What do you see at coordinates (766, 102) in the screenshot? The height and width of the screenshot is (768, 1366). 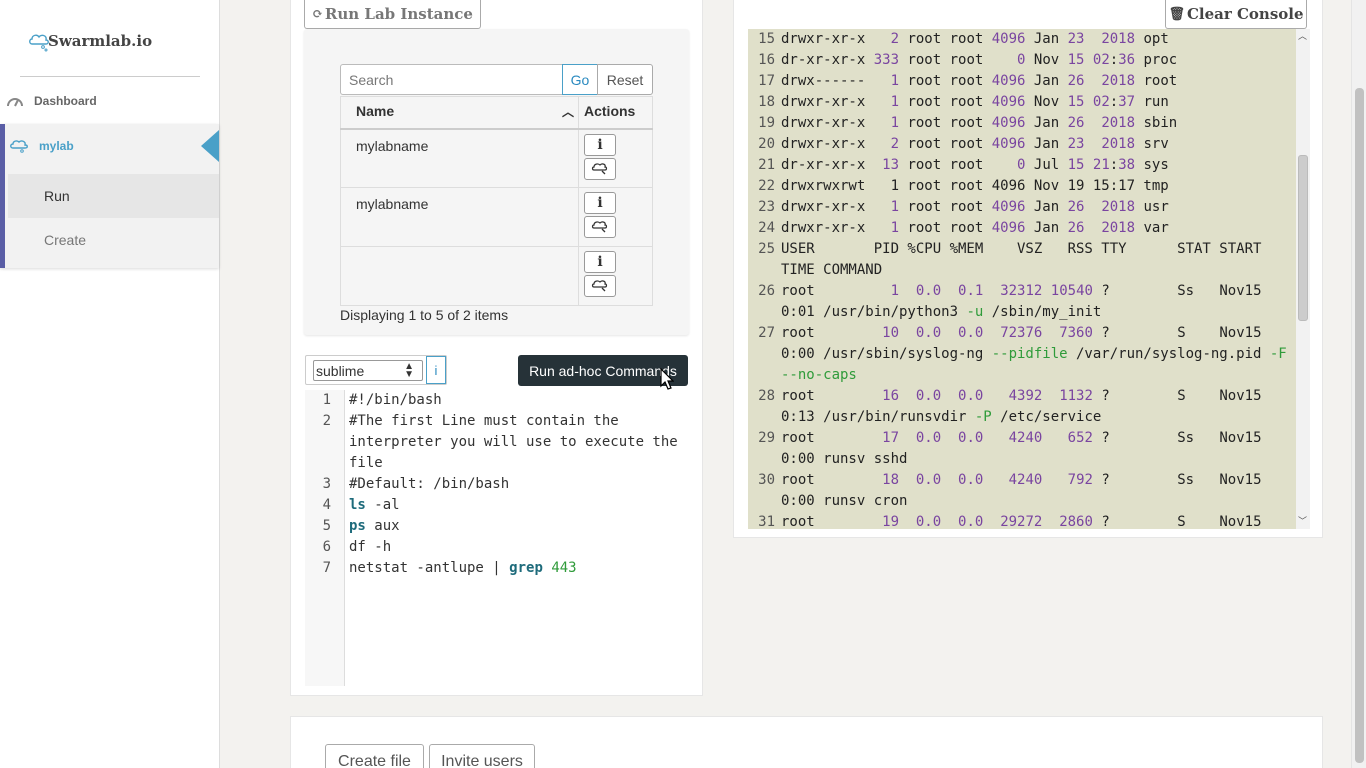 I see `console-line-number: 18` at bounding box center [766, 102].